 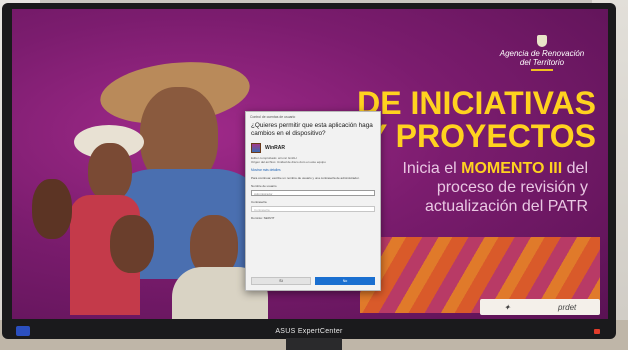 I want to click on agency-name-line1: Agencia de Renovación, so click(x=542, y=53).